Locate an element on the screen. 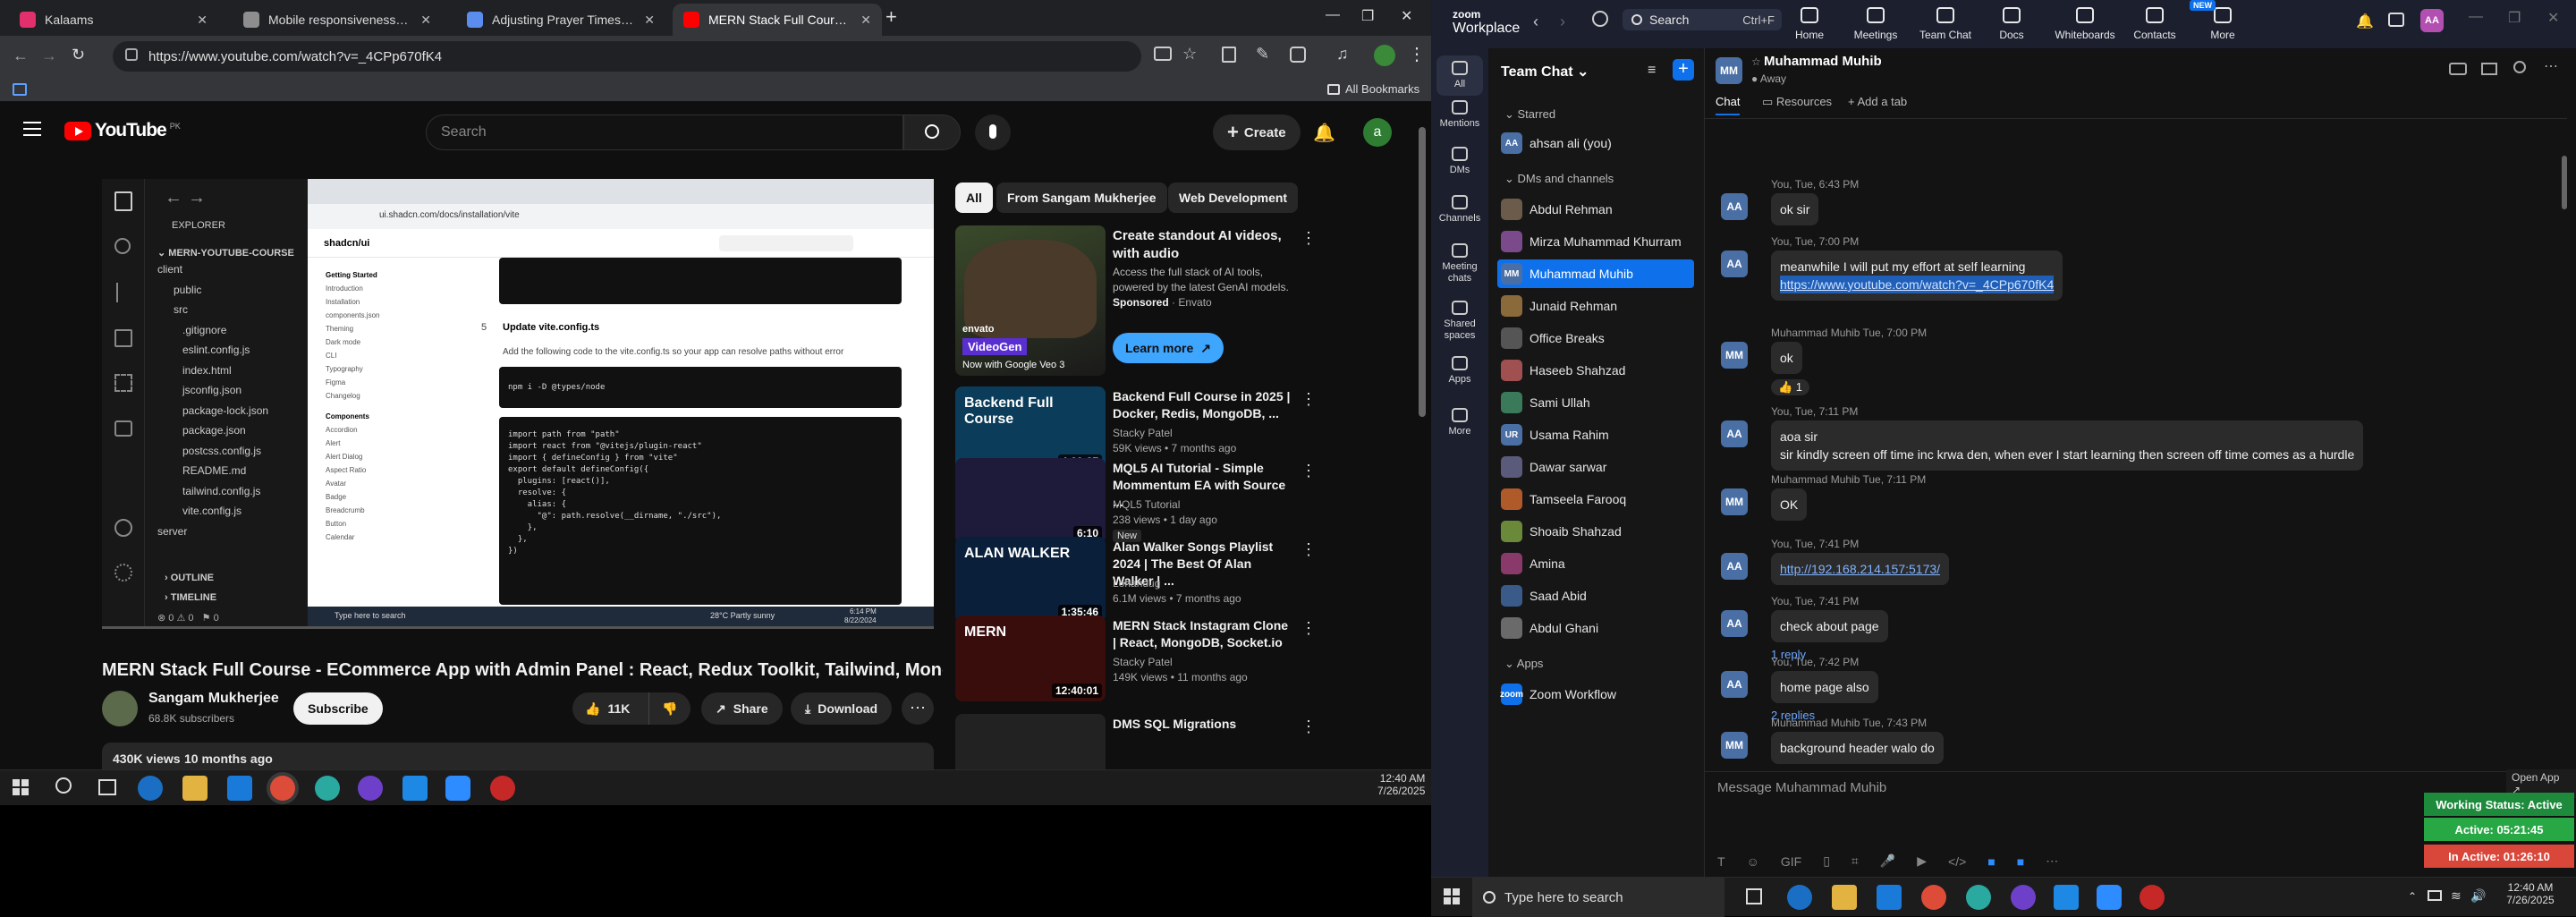 This screenshot has height=917, width=2576. chat-contact-name: Muhammad Muhib is located at coordinates (1823, 62).